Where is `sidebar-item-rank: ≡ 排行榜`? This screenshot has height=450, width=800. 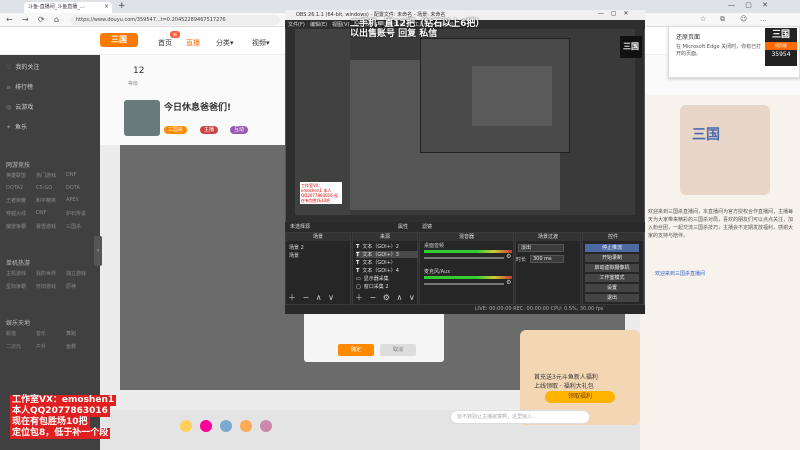
sidebar-item-rank: ≡ 排行榜 is located at coordinates (19, 86).